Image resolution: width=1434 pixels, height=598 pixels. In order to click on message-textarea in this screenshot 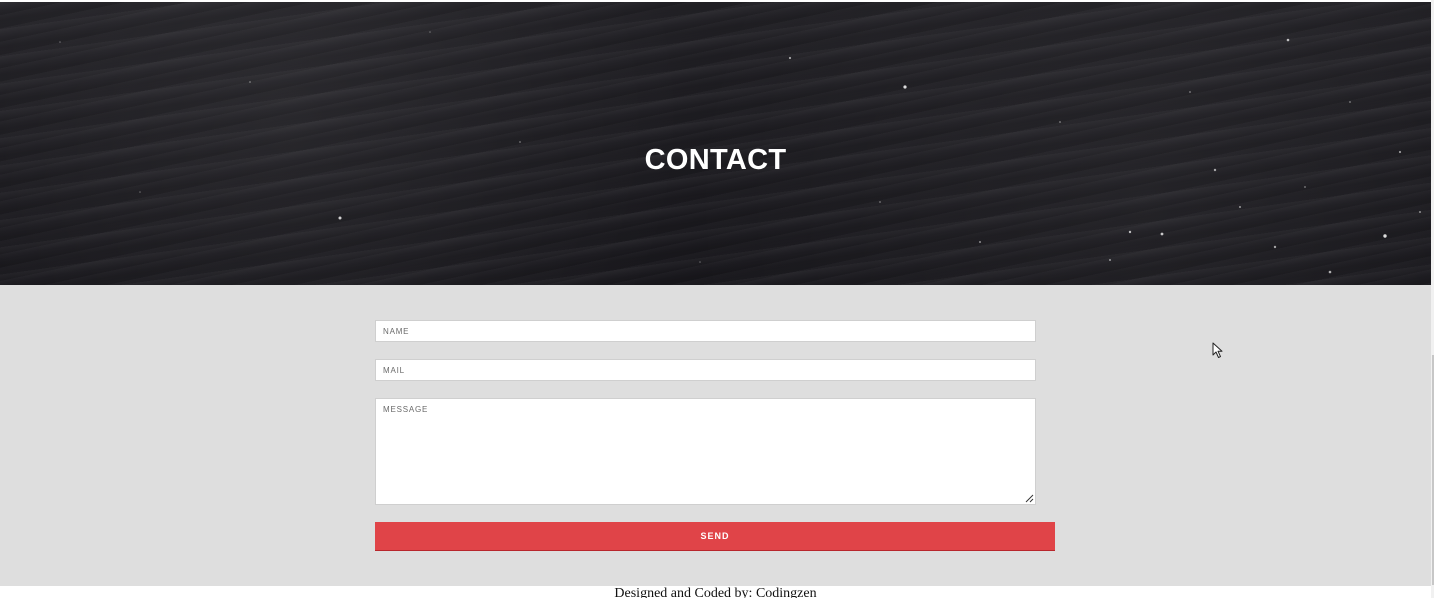, I will do `click(705, 451)`.